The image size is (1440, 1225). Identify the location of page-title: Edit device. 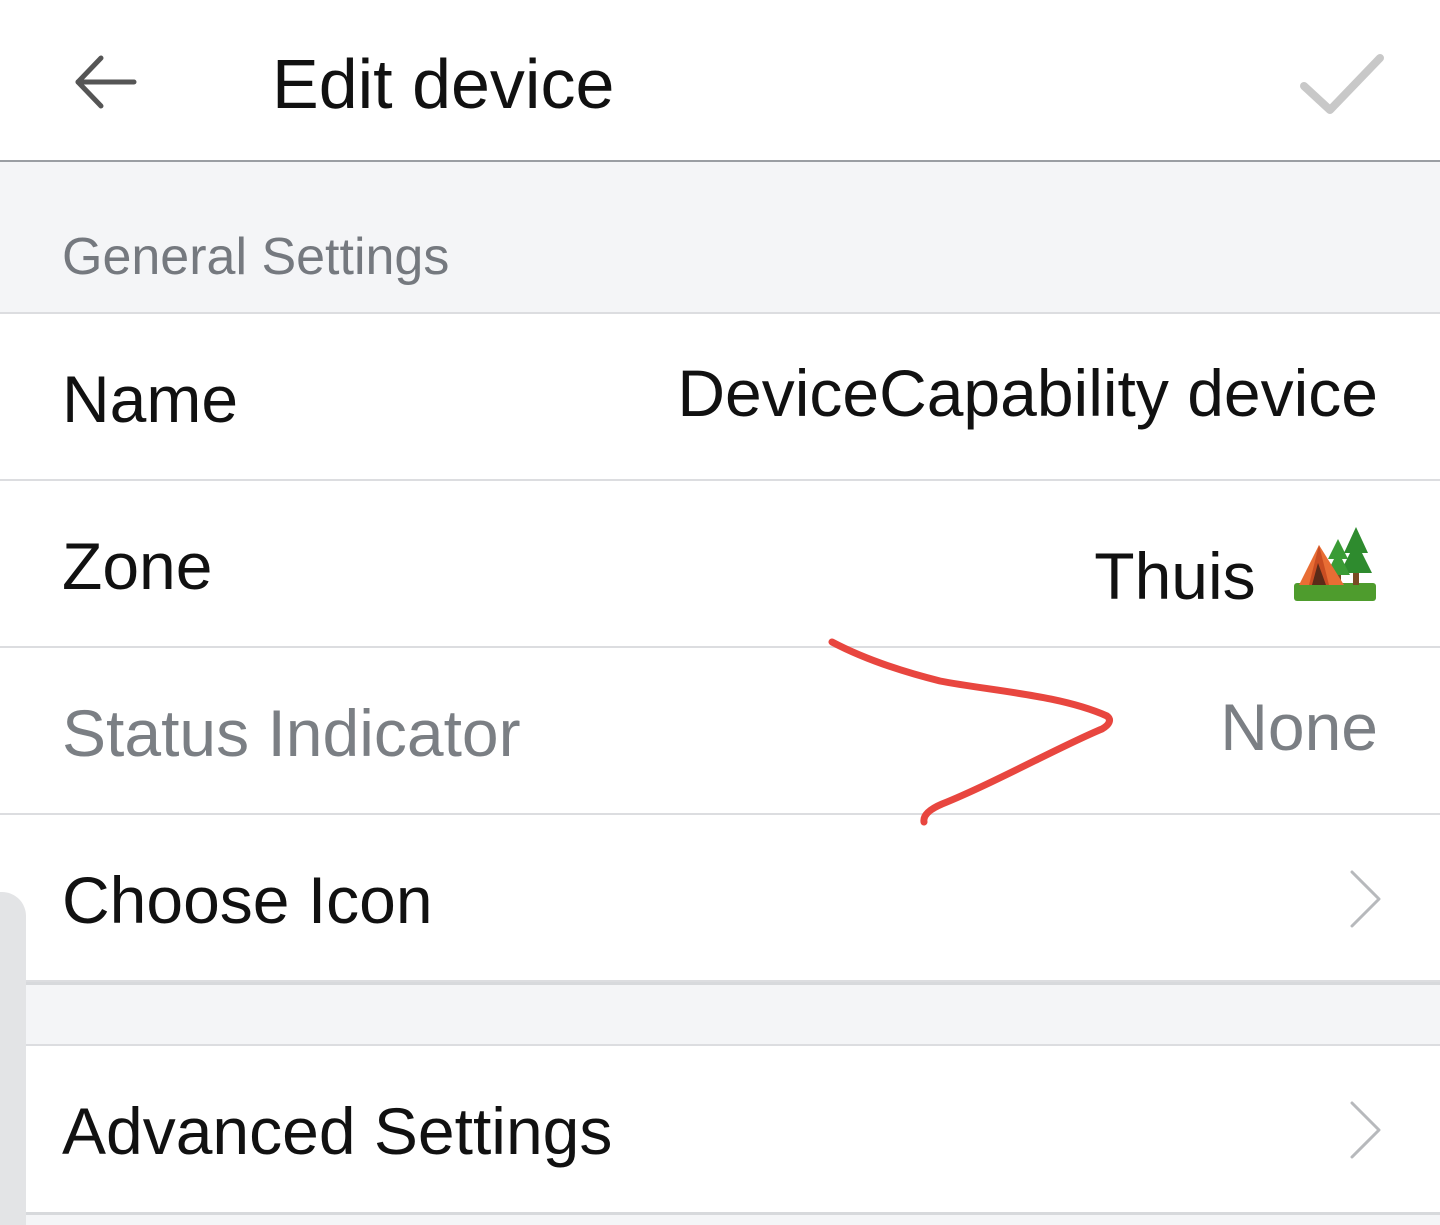
(443, 84).